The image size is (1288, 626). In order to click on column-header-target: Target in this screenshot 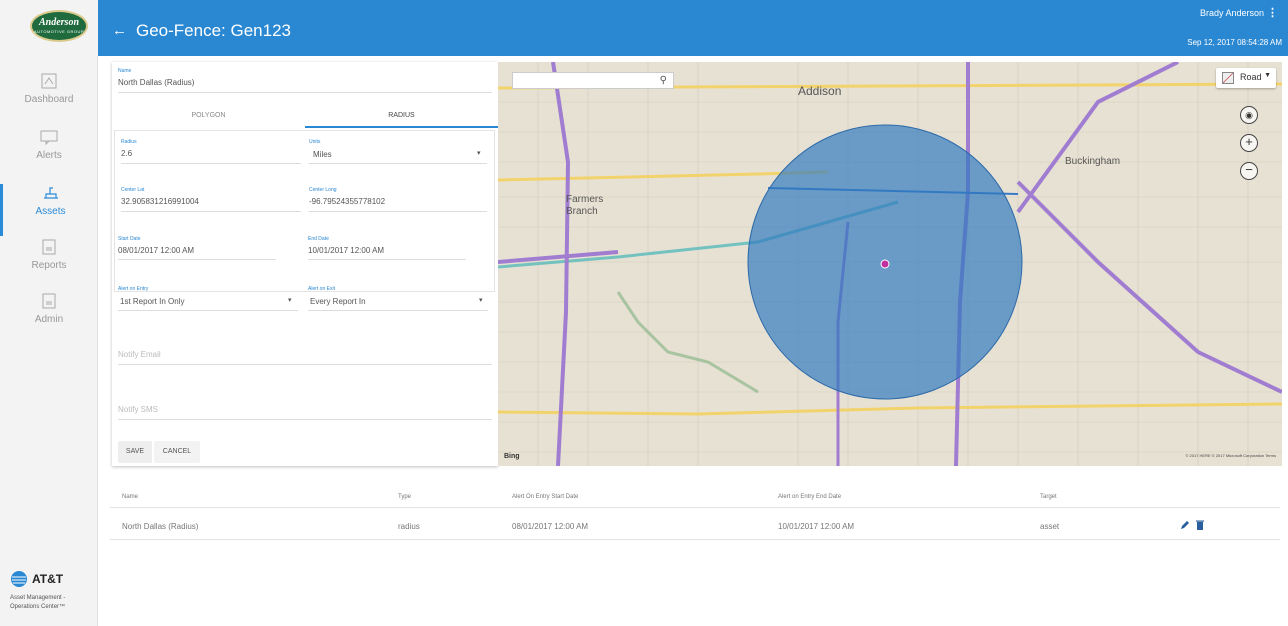, I will do `click(1048, 497)`.